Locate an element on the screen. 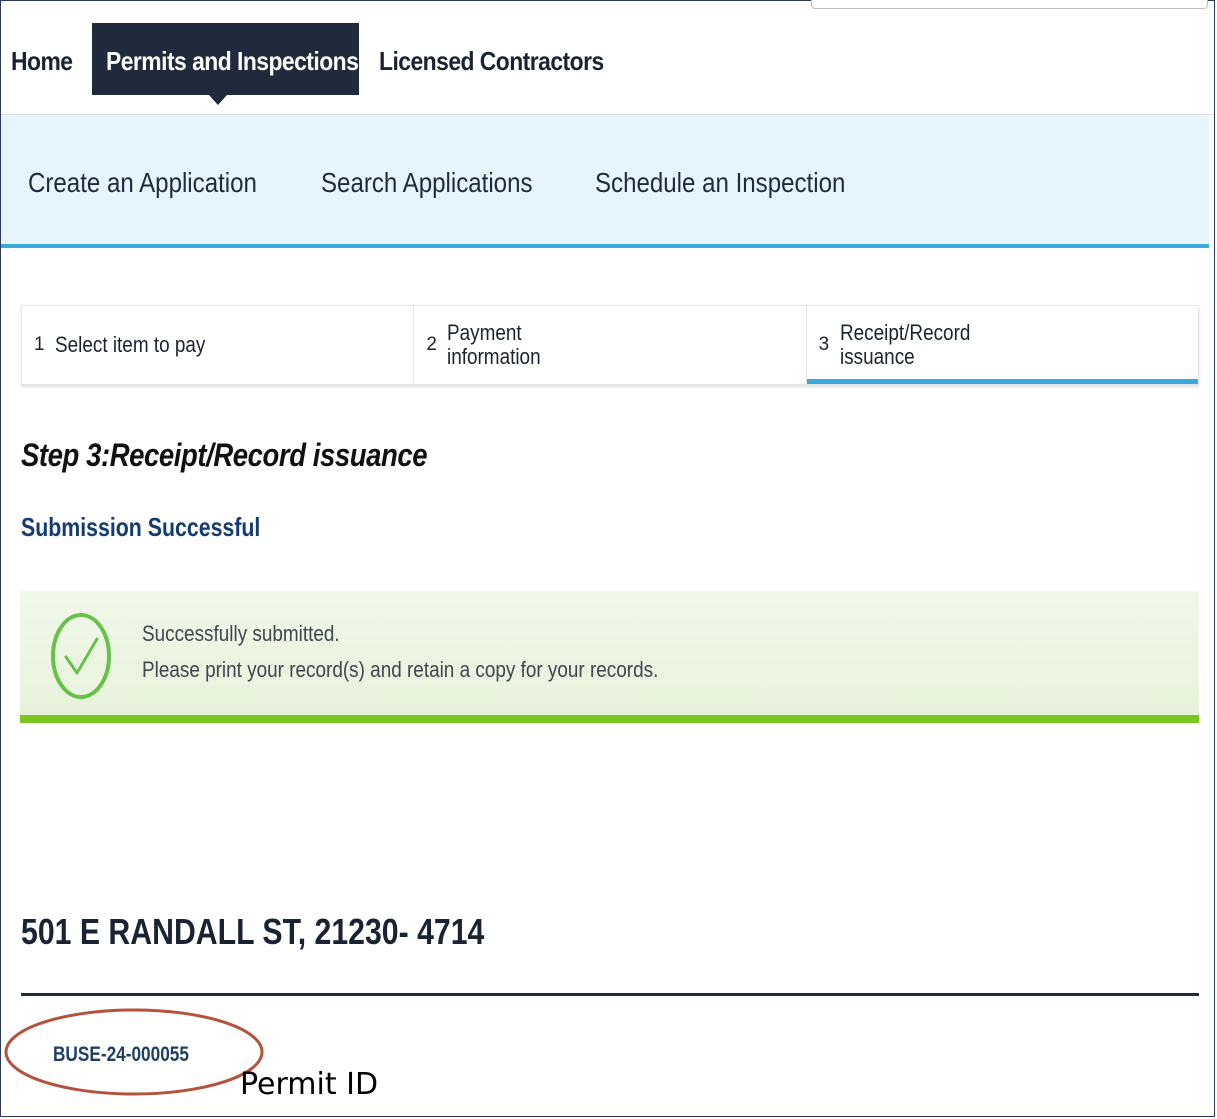  step-number: 1 is located at coordinates (39, 344).